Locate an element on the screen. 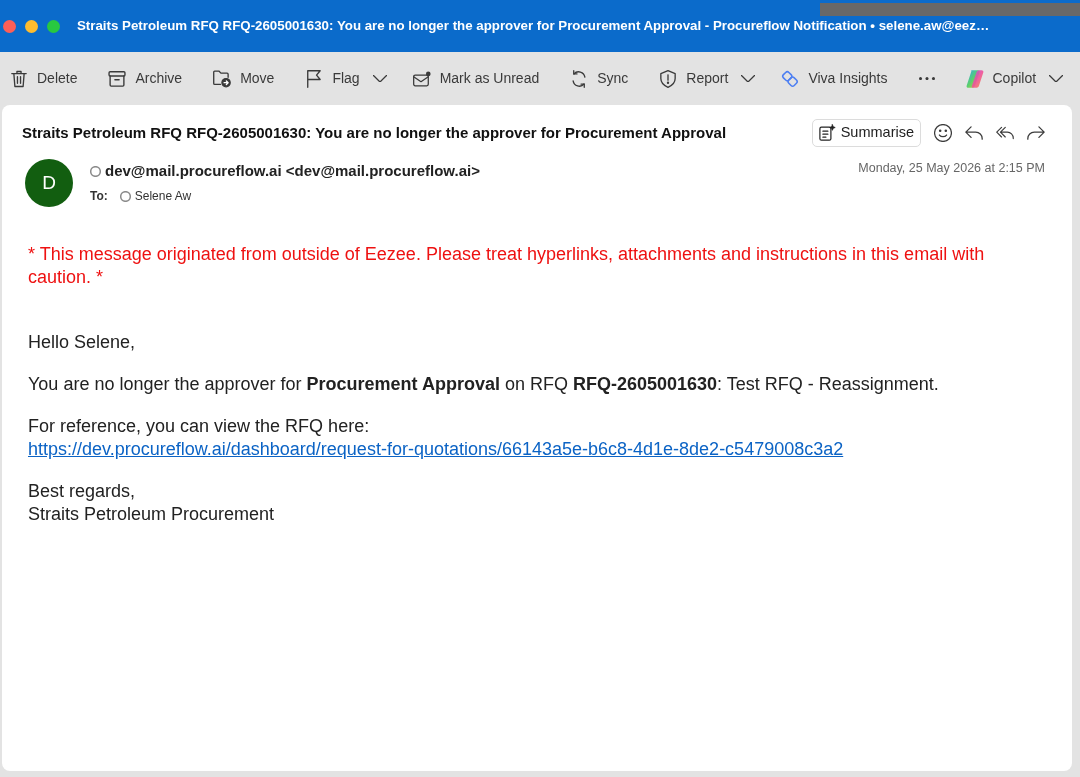  forward-icon is located at coordinates (1036, 132).